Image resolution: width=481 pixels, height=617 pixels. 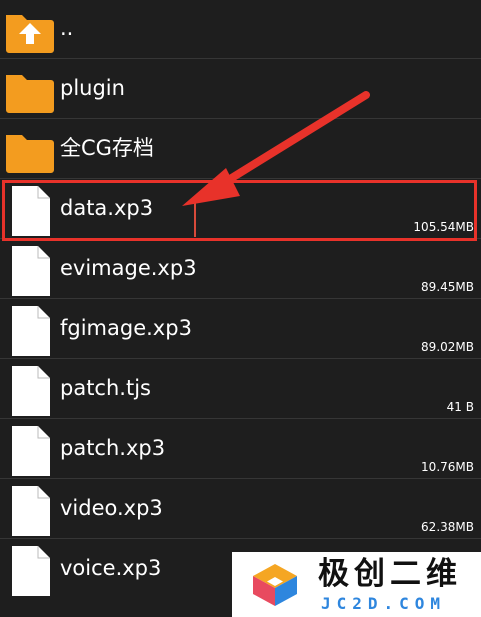 What do you see at coordinates (447, 527) in the screenshot?
I see `file-size: 62.38MB` at bounding box center [447, 527].